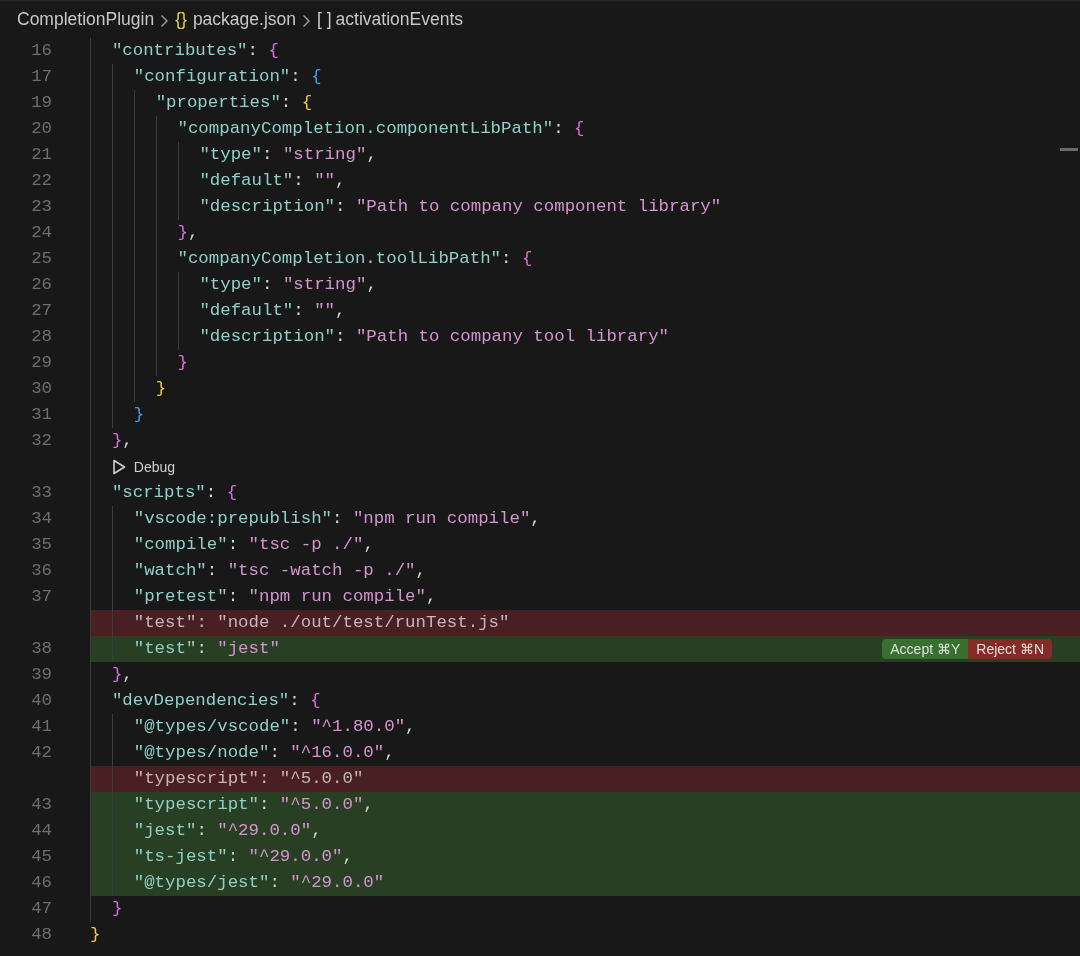 This screenshot has width=1080, height=956. What do you see at coordinates (185, 649) in the screenshot?
I see `code-line: "test": "jest"` at bounding box center [185, 649].